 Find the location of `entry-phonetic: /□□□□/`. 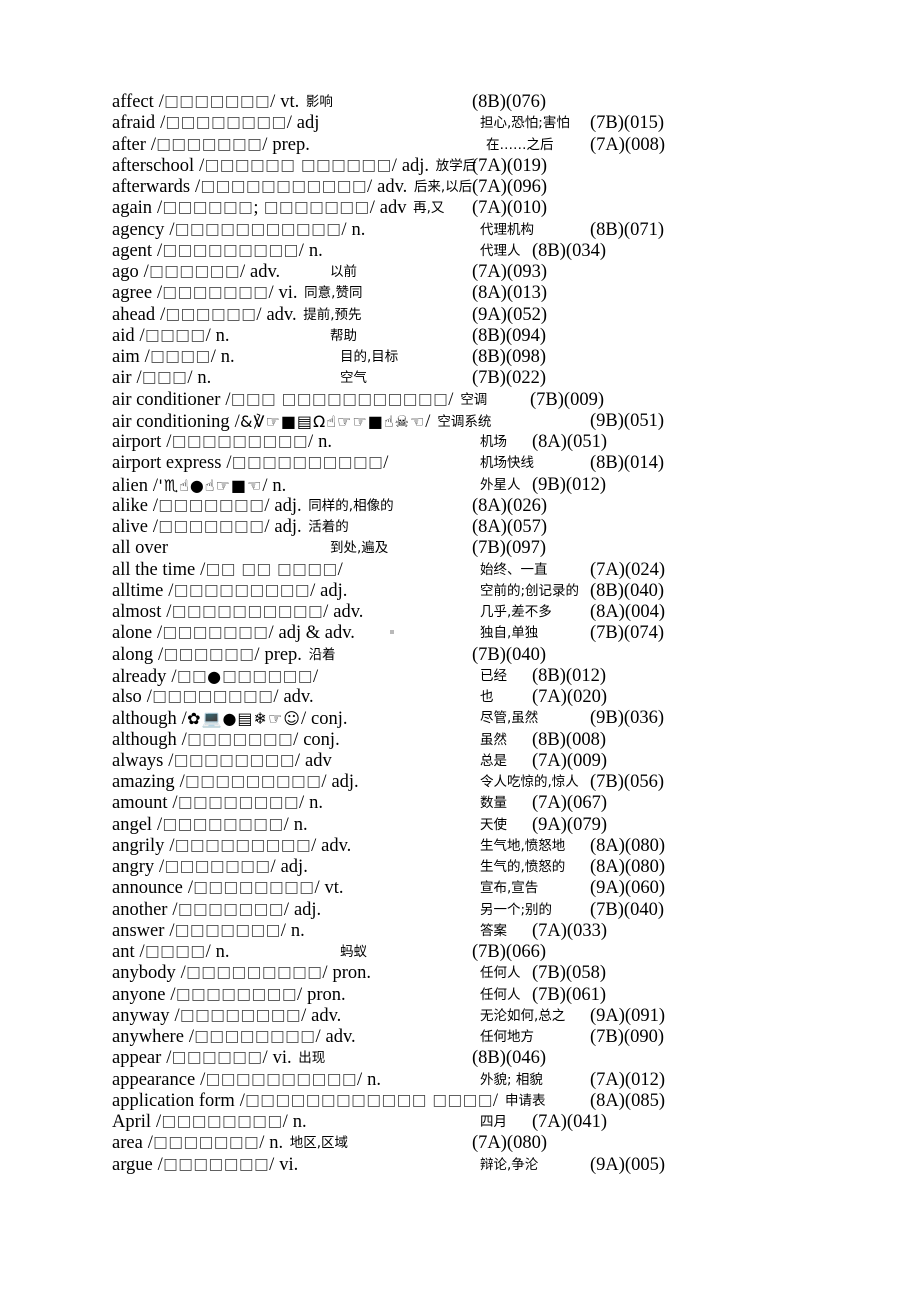

entry-phonetic: /□□□□/ is located at coordinates (178, 357).